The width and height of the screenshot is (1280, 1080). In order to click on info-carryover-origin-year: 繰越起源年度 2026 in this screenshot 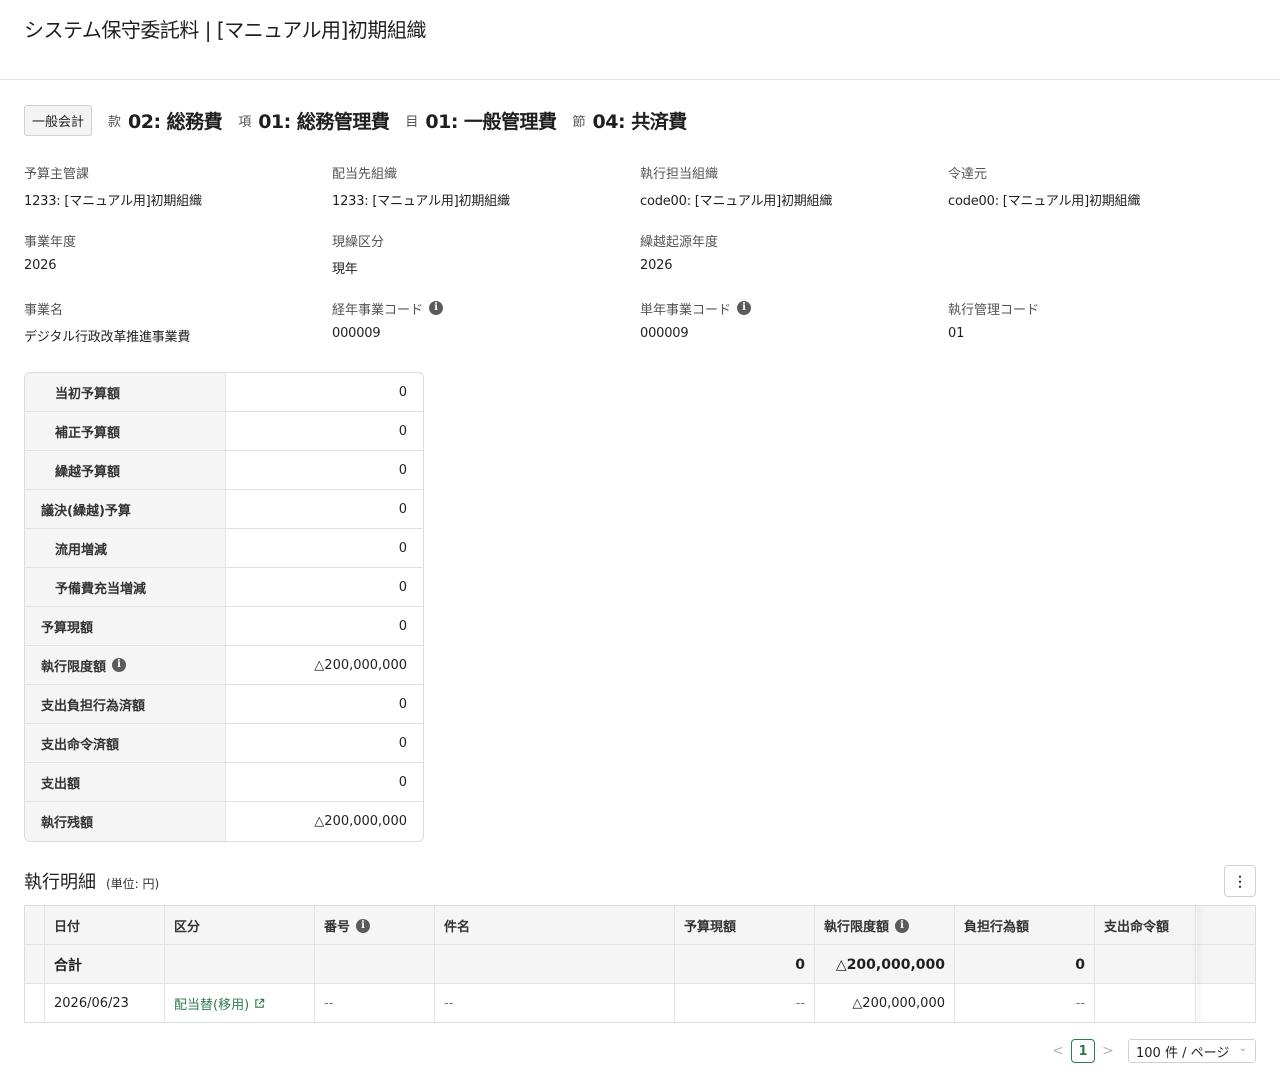, I will do `click(794, 262)`.